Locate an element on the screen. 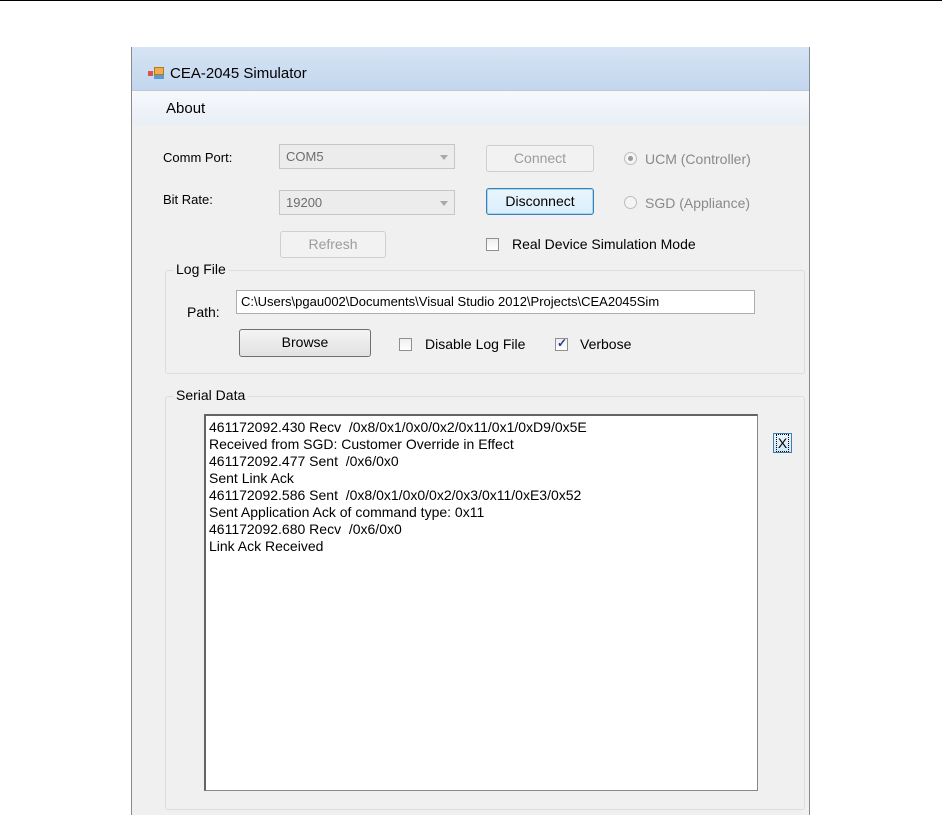  menu-item-about: About is located at coordinates (185, 108).